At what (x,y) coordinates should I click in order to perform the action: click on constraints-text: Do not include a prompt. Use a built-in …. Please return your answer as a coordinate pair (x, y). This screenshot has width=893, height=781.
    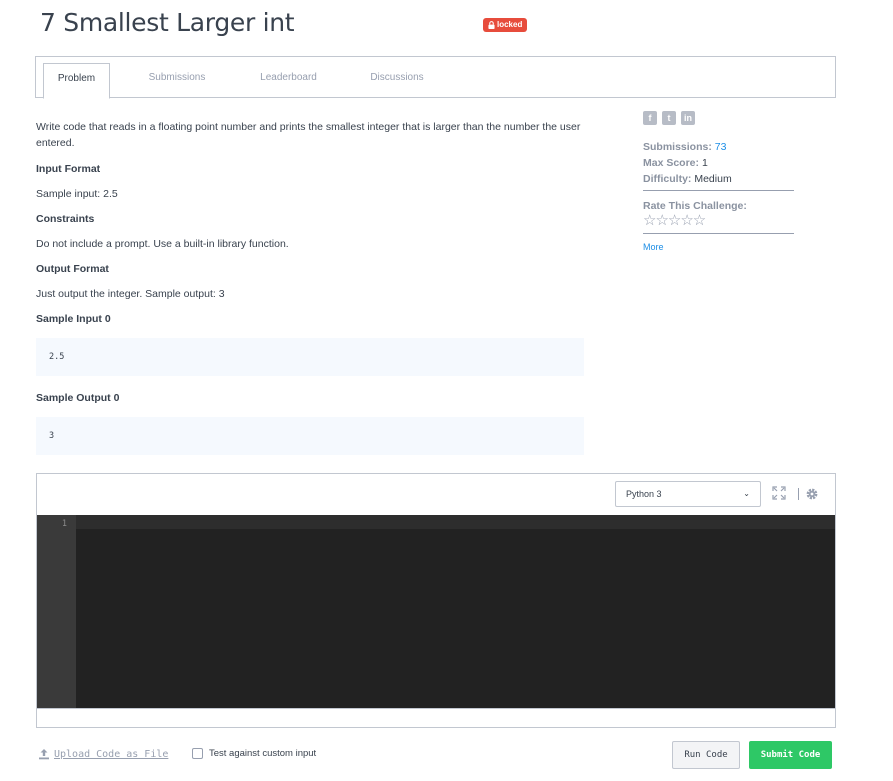
    Looking at the image, I should click on (162, 244).